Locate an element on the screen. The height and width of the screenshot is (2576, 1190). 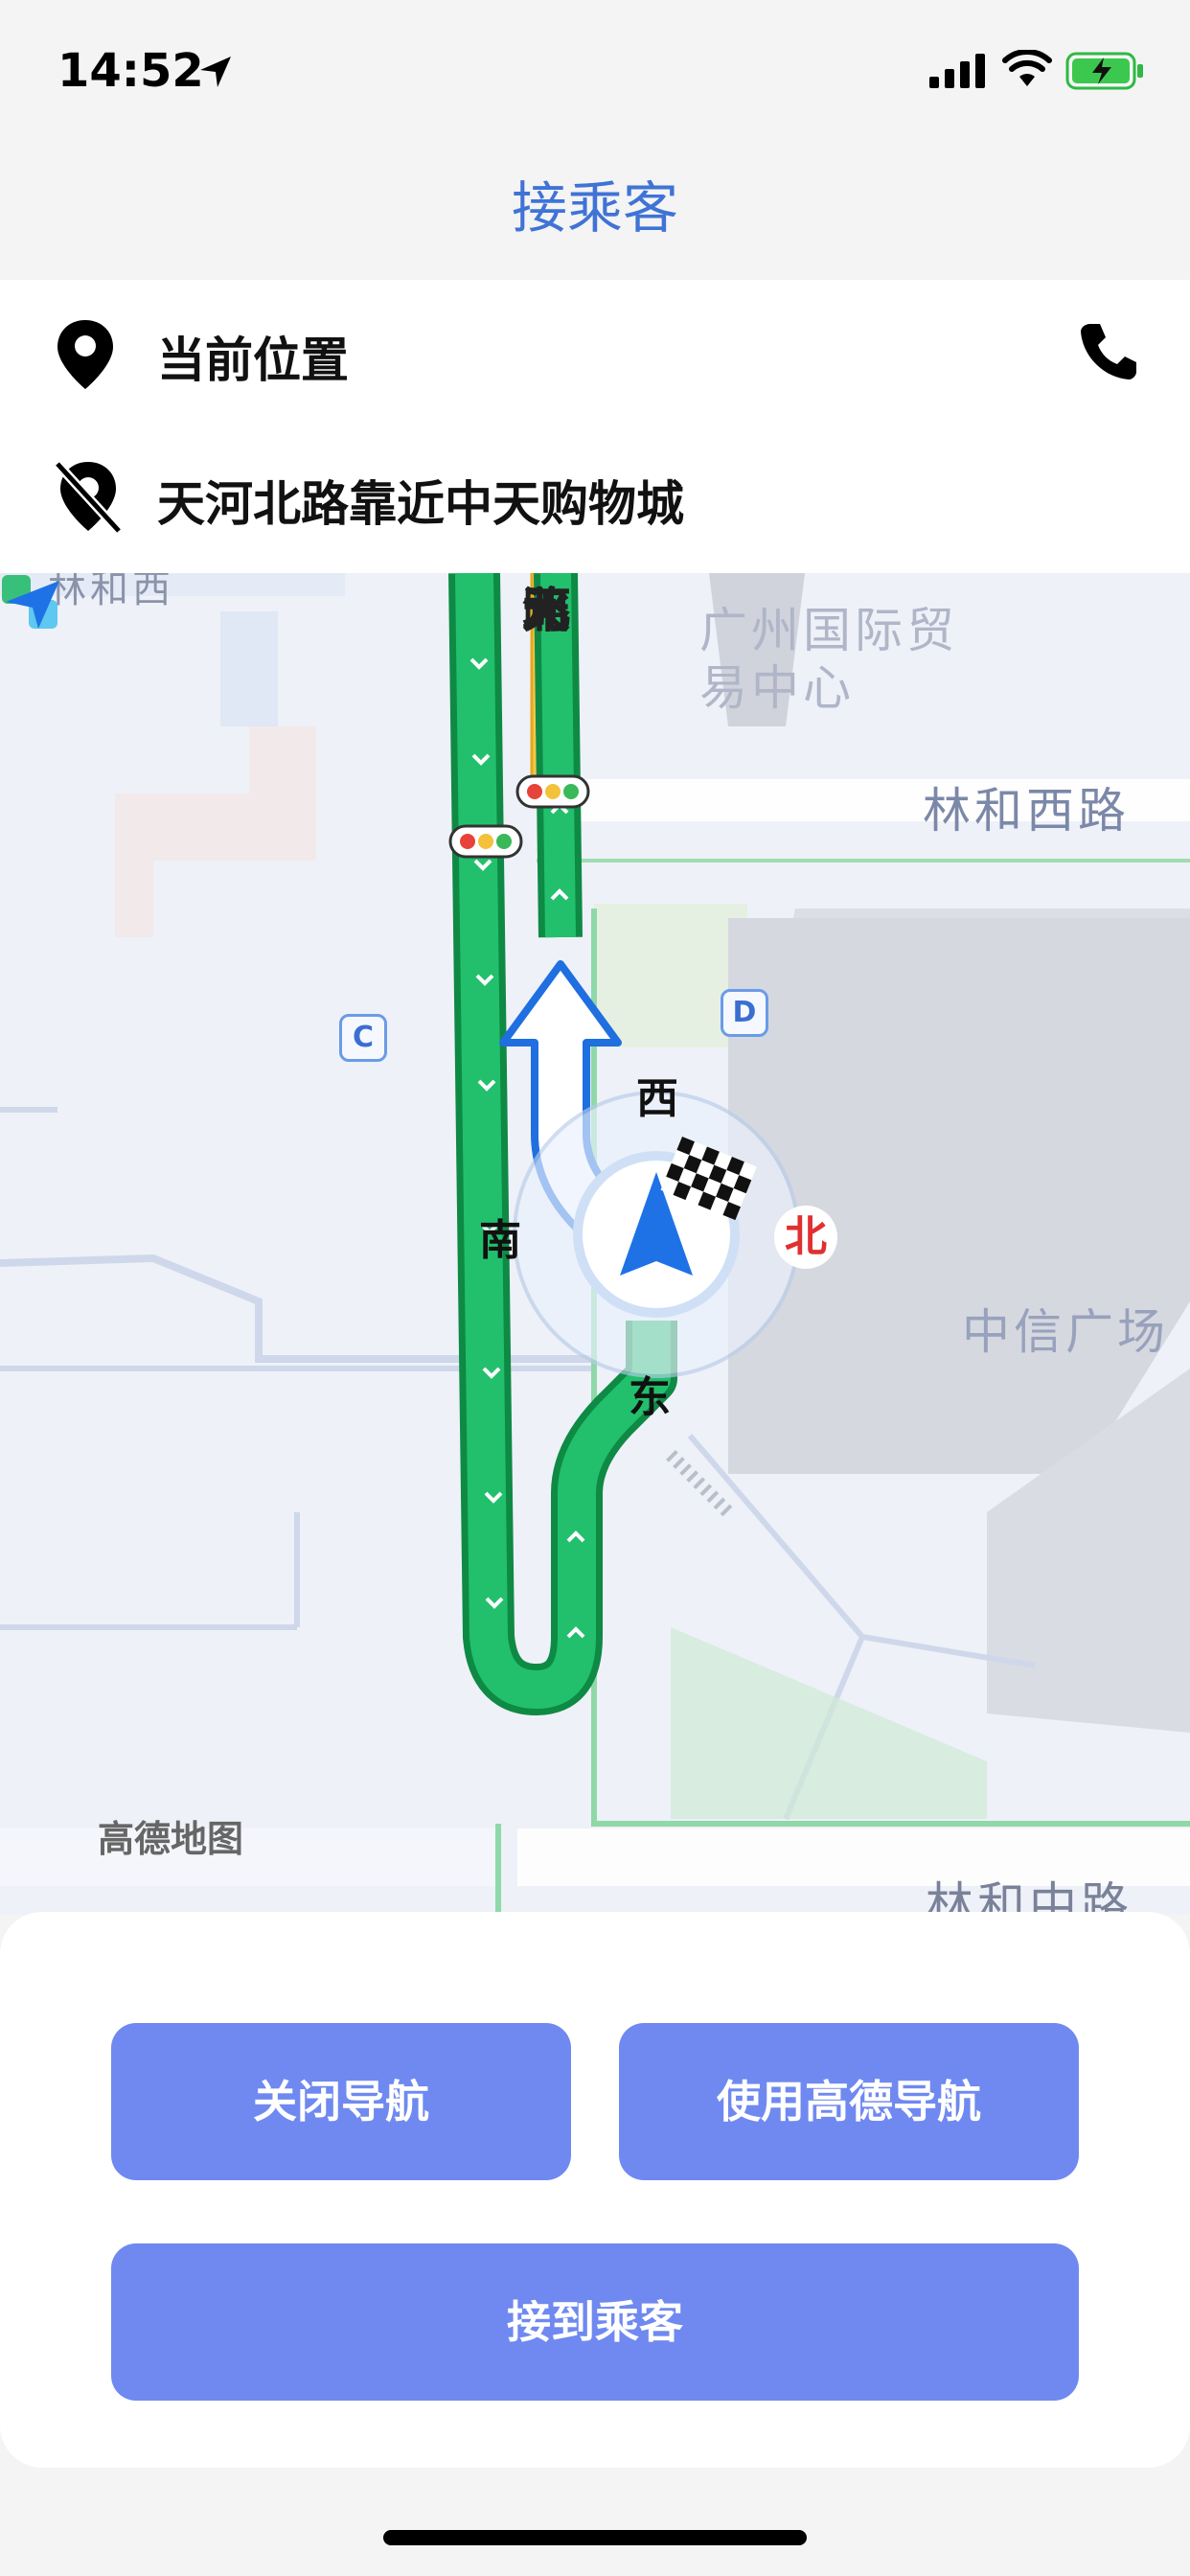
close-navigation-button: 关闭导航 is located at coordinates (341, 2101).